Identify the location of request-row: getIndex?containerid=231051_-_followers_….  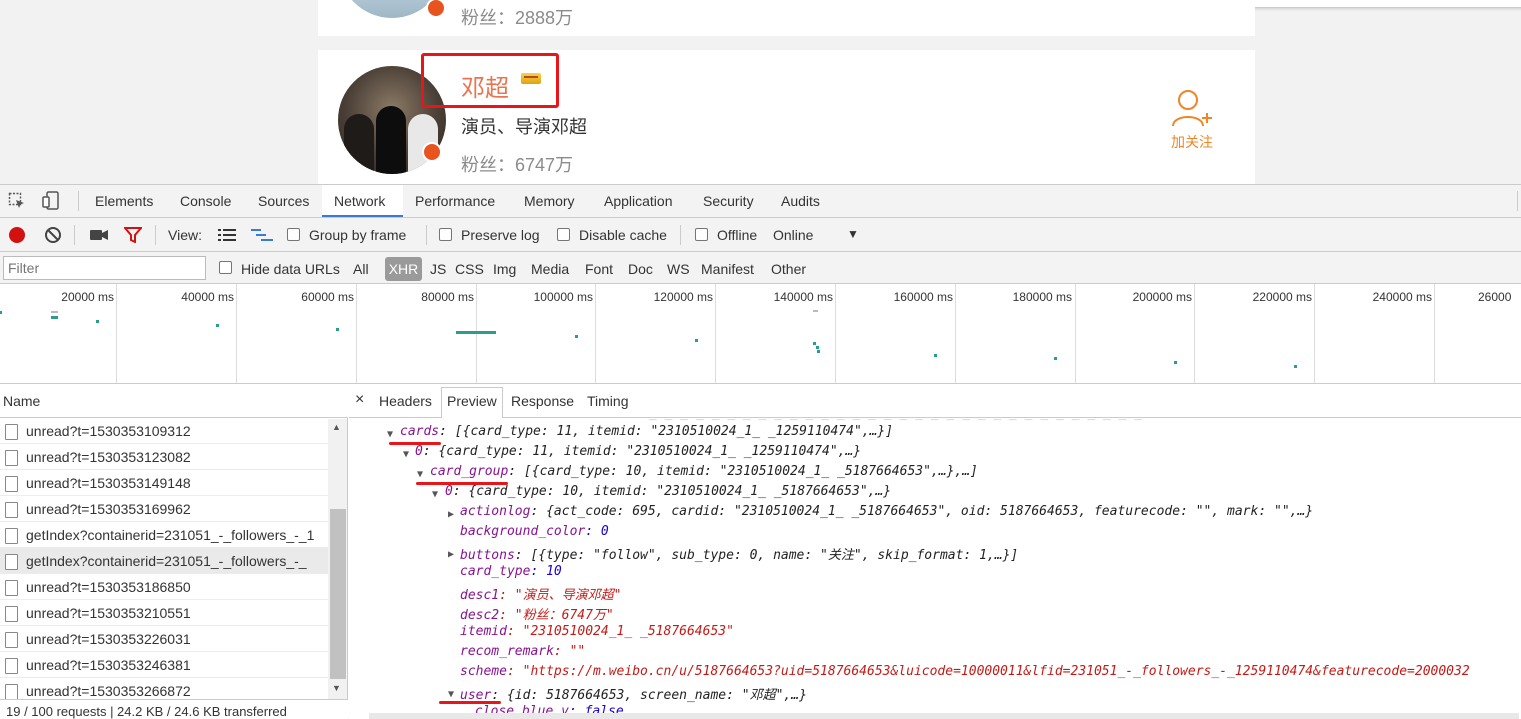
(164, 535).